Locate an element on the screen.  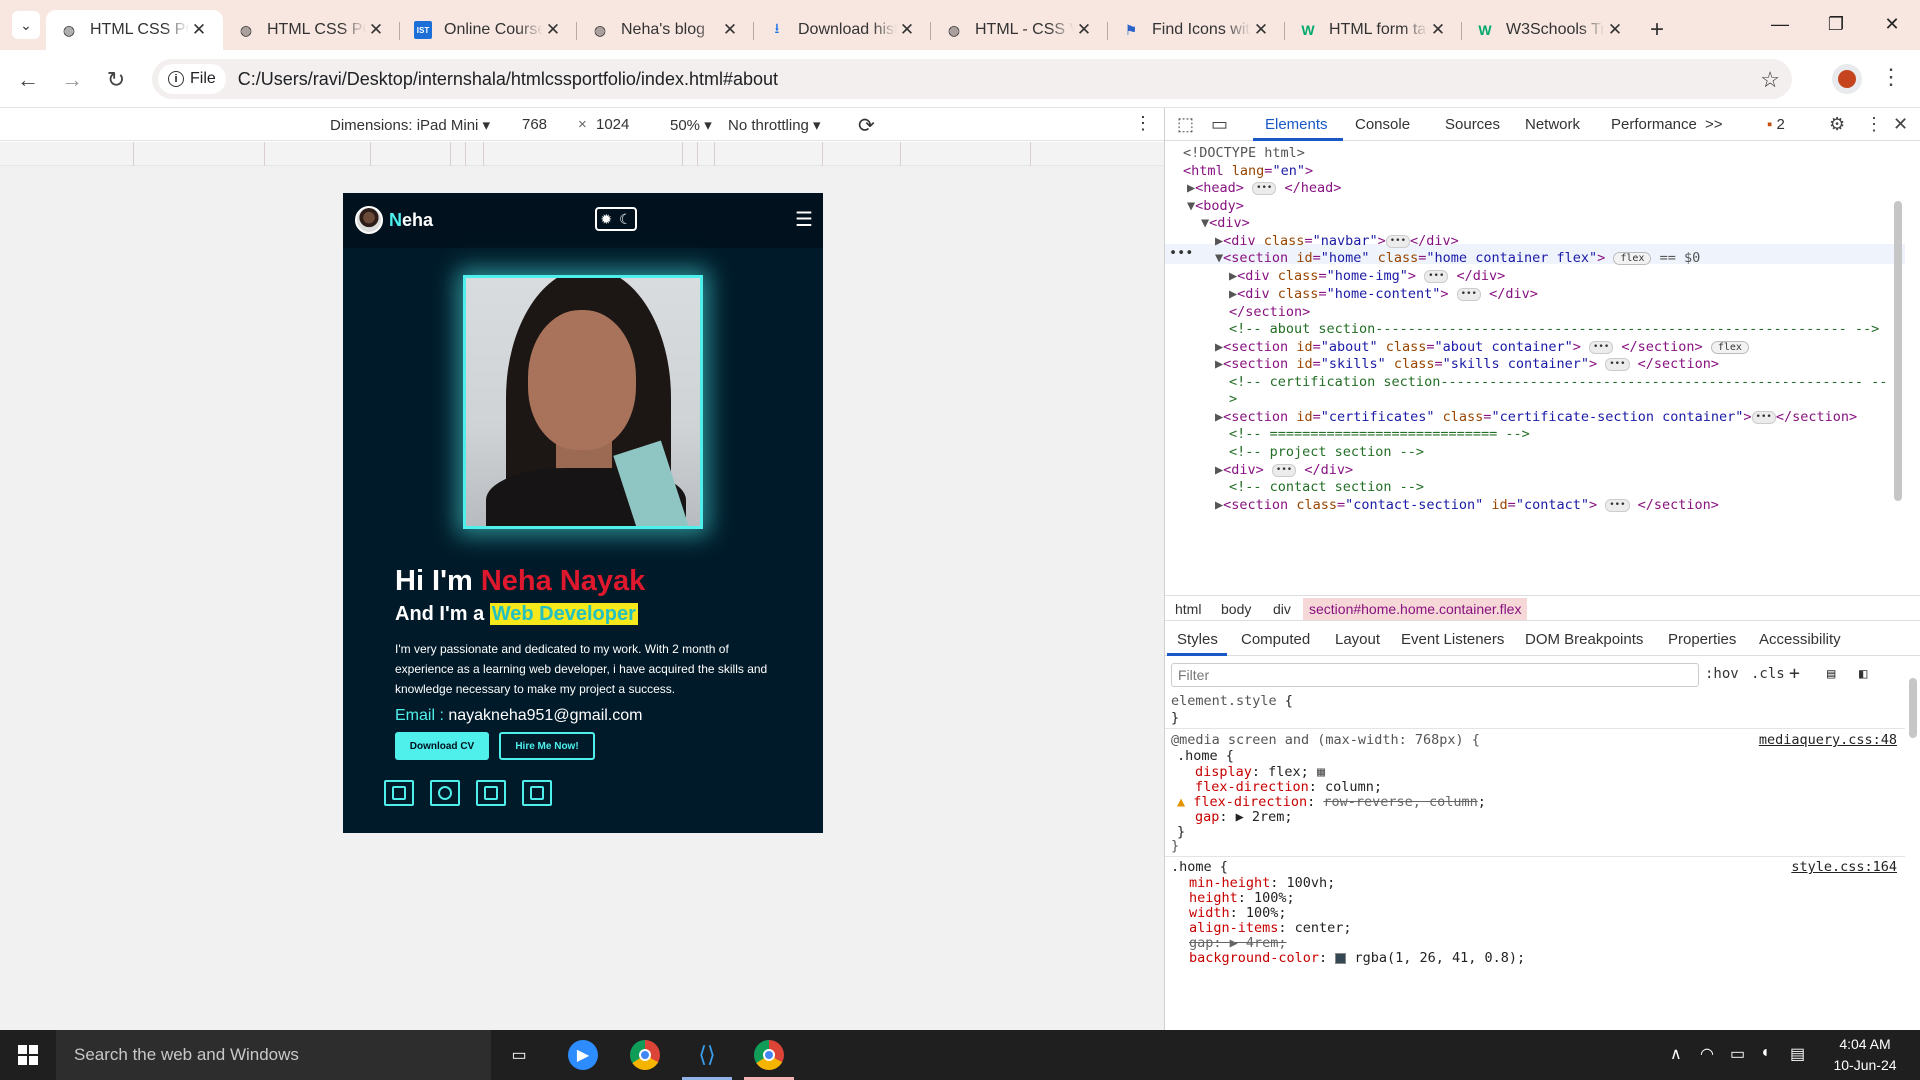
dom-comment: <!-- project section --> is located at coordinates (1326, 452).